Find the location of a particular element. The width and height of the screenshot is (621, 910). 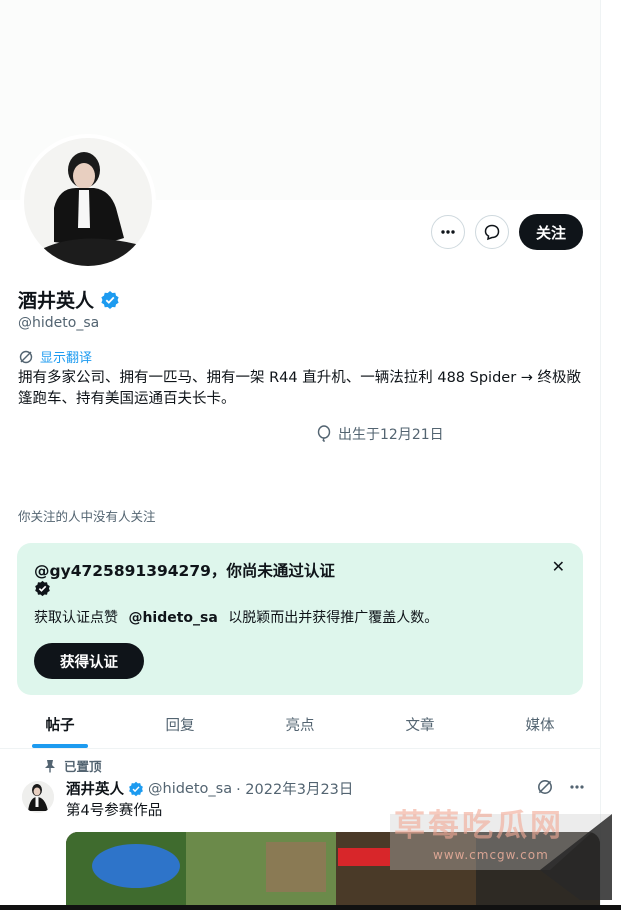

verify-card-description: 获取认证点赞 @hideto_sa 以脱颖而出并获得推广覆盖人数。 is located at coordinates (236, 617).